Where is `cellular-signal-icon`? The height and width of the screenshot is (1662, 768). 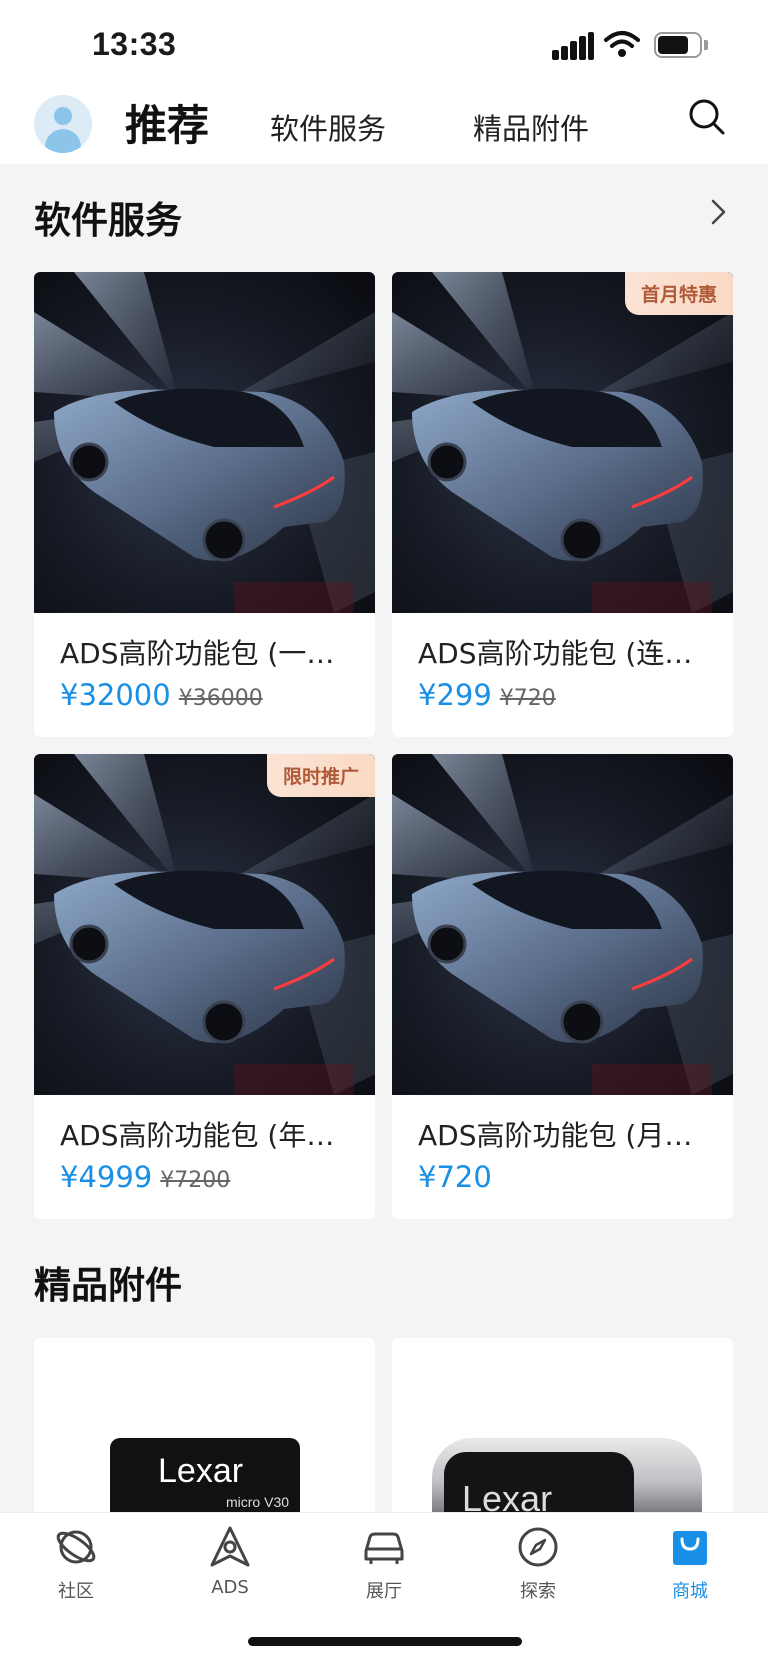
cellular-signal-icon is located at coordinates (573, 46).